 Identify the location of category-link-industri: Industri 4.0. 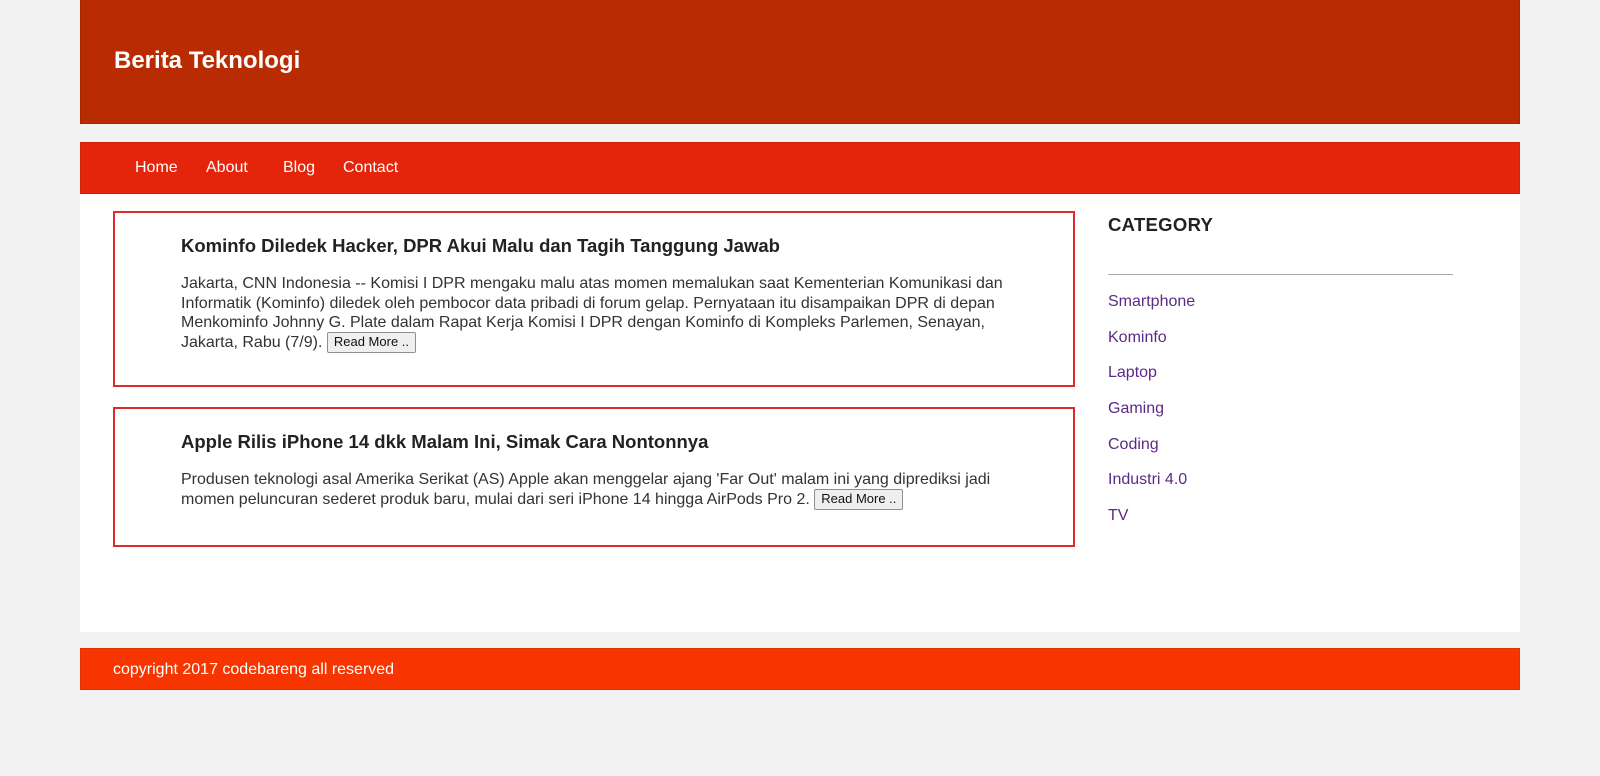
(1147, 479).